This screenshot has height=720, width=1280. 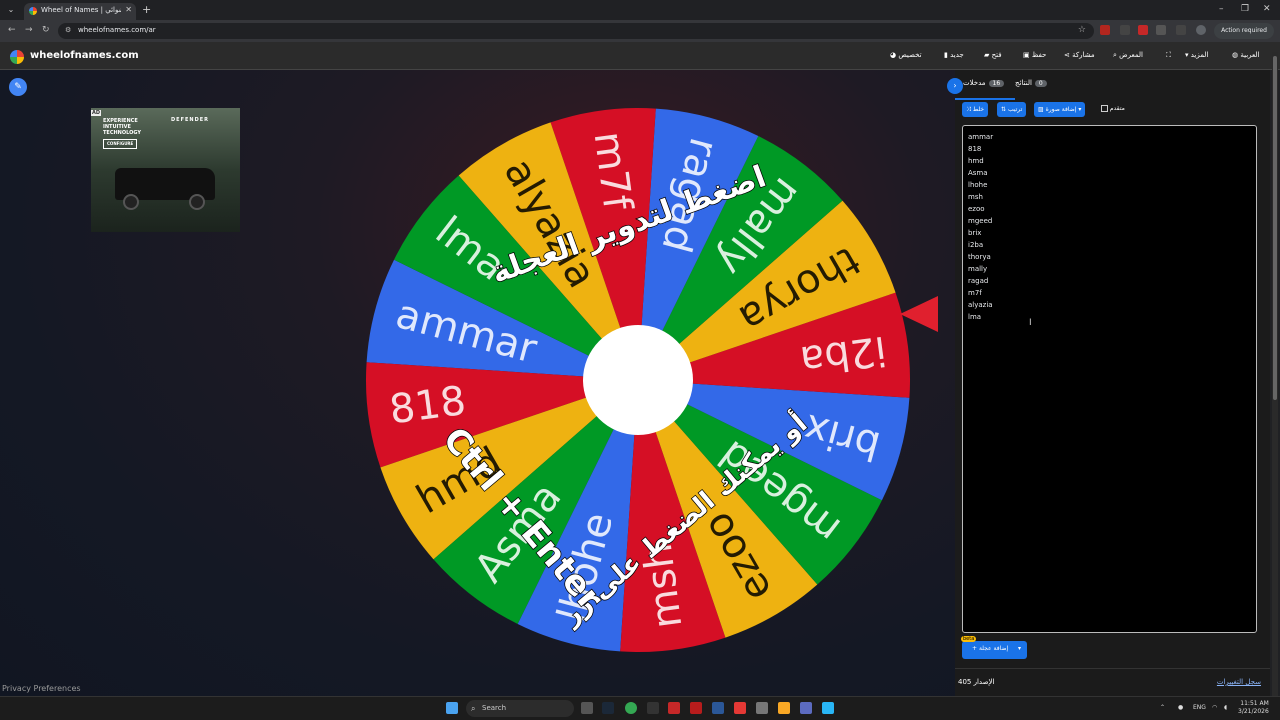 What do you see at coordinates (975, 109) in the screenshot?
I see `shuffle-button: ⤨ خلط` at bounding box center [975, 109].